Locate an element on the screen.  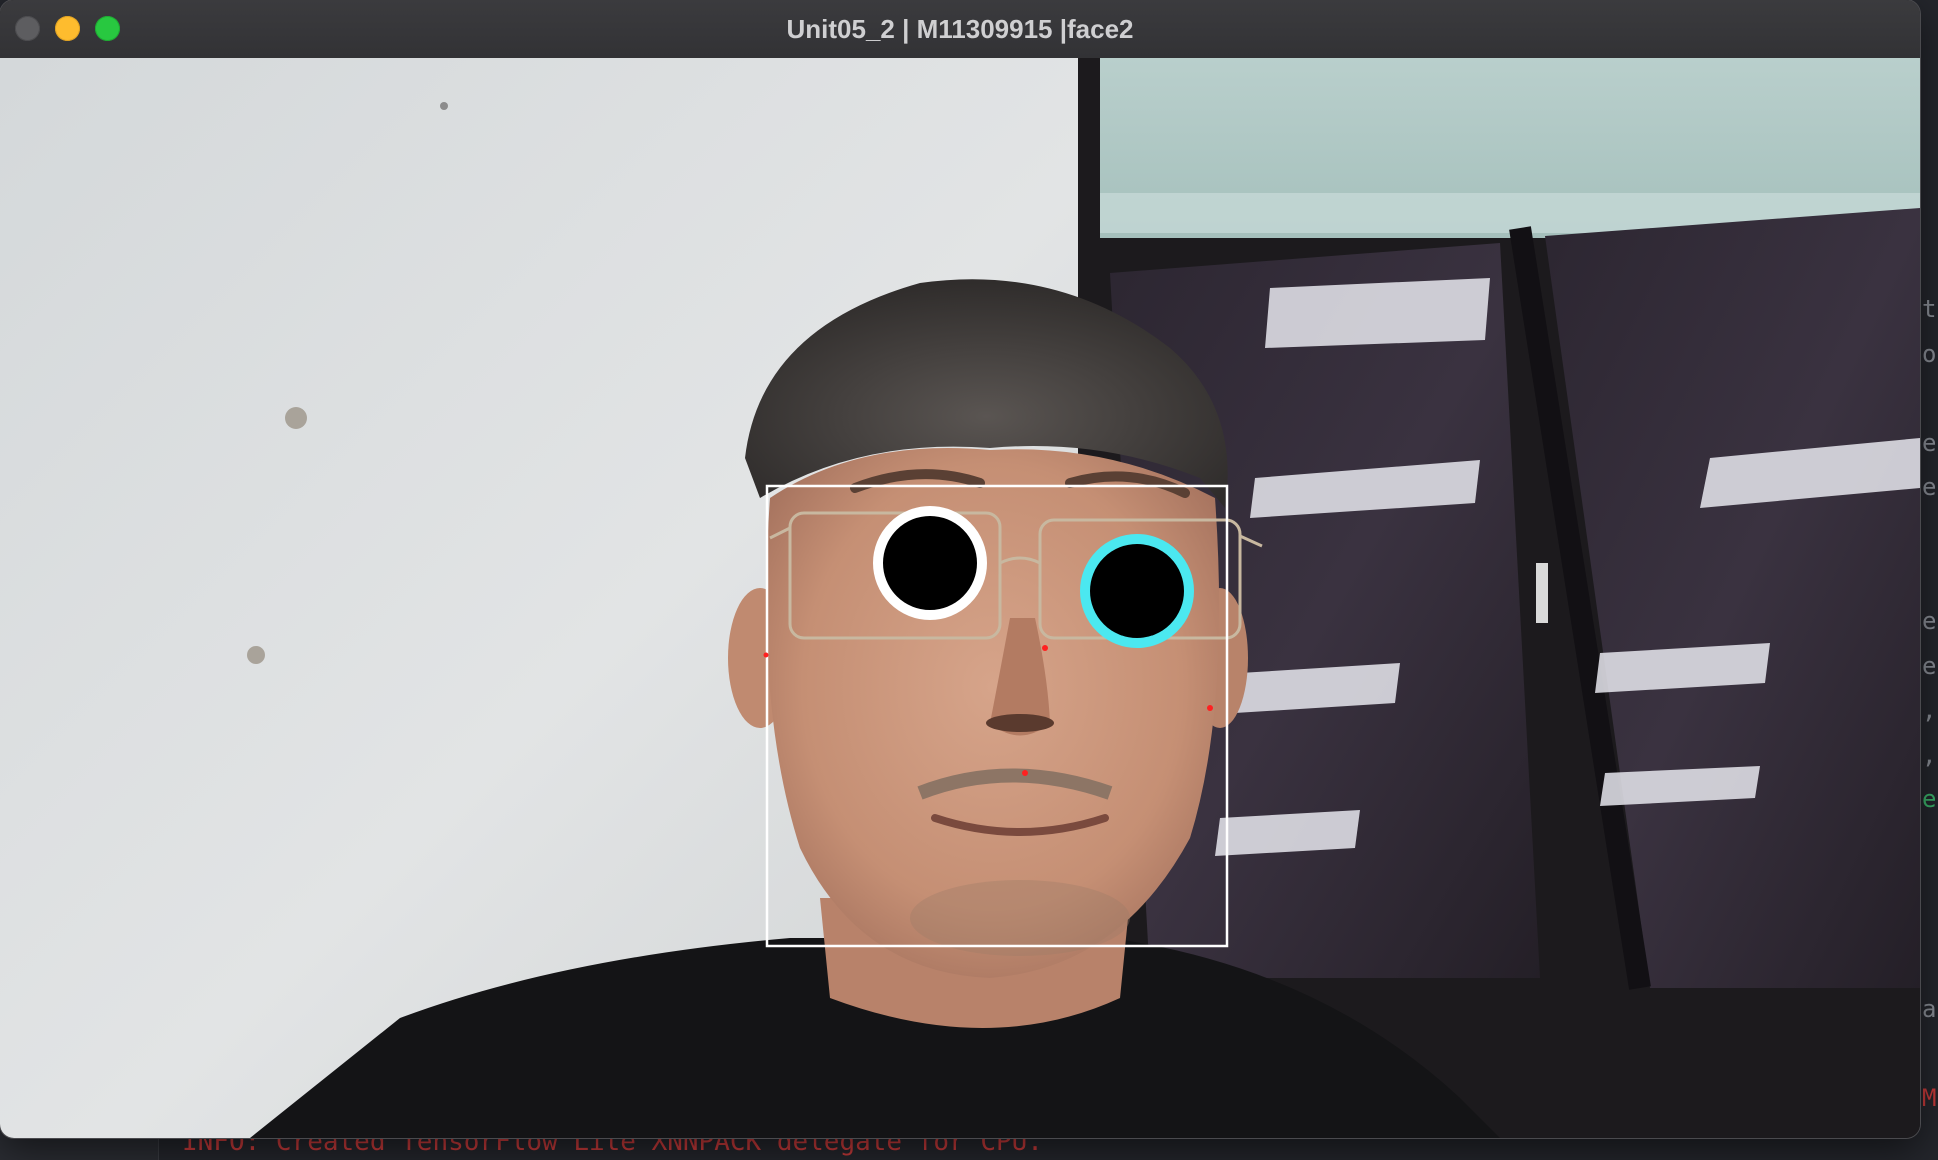
nostrils is located at coordinates (1020, 723).